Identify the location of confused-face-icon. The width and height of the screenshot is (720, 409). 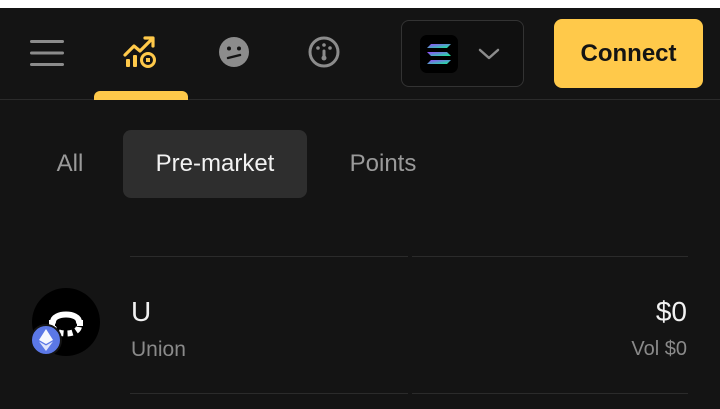
(234, 52).